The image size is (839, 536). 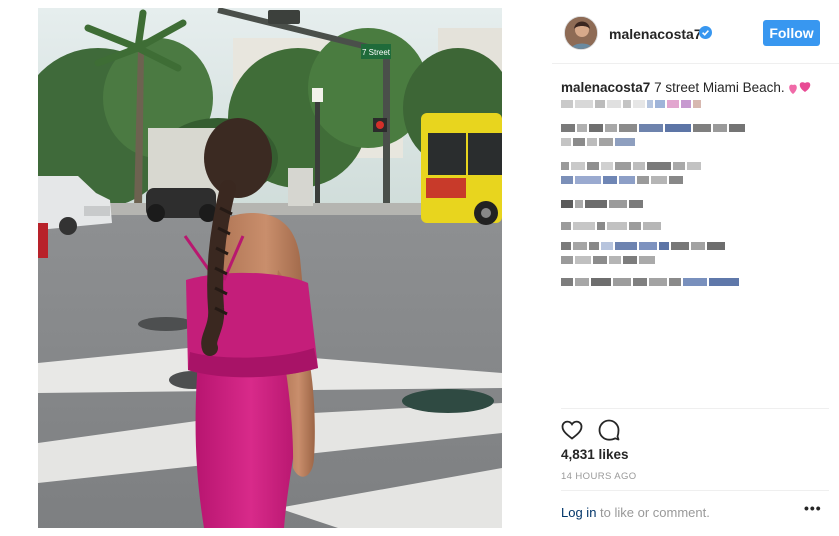 I want to click on actions-divider, so click(x=695, y=408).